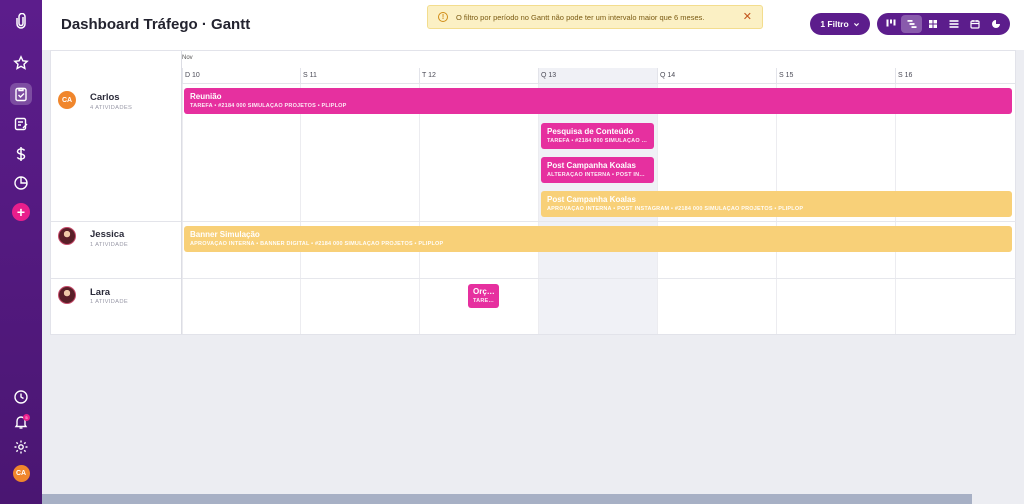 Image resolution: width=1024 pixels, height=504 pixels. Describe the element at coordinates (21, 183) in the screenshot. I see `pie-chart-icon` at that location.